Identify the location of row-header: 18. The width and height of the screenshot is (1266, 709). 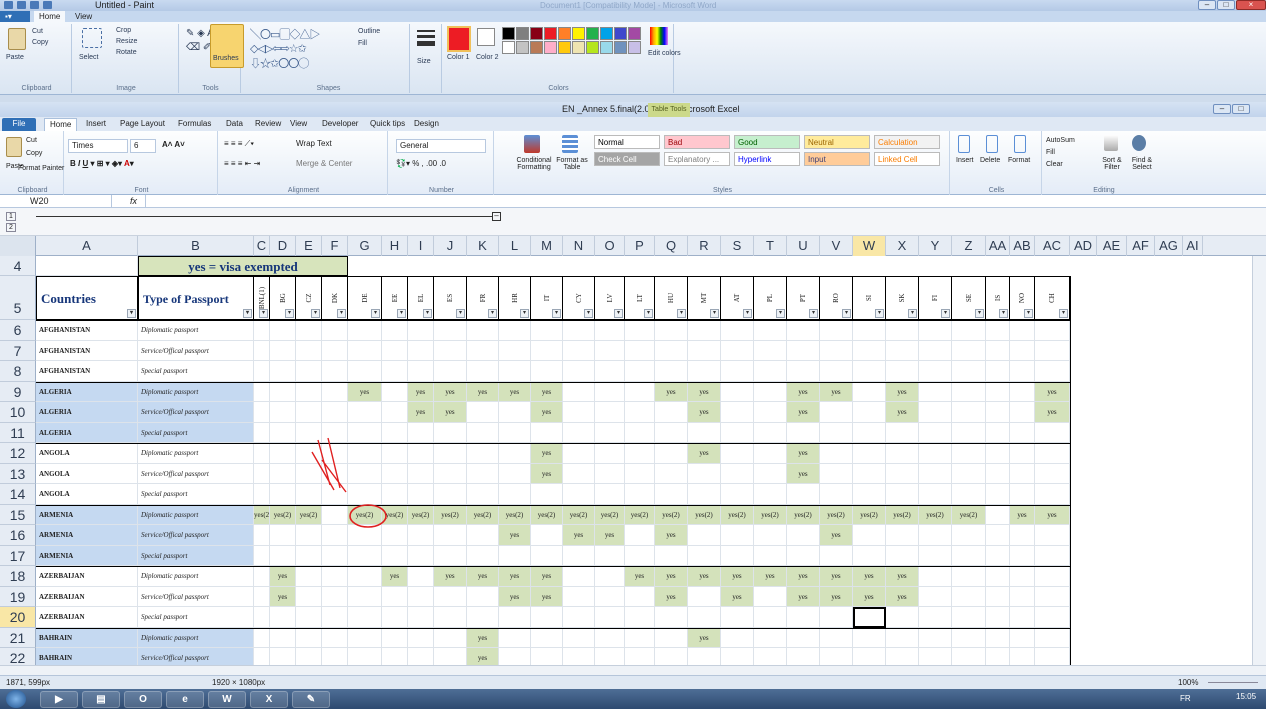
(18, 576).